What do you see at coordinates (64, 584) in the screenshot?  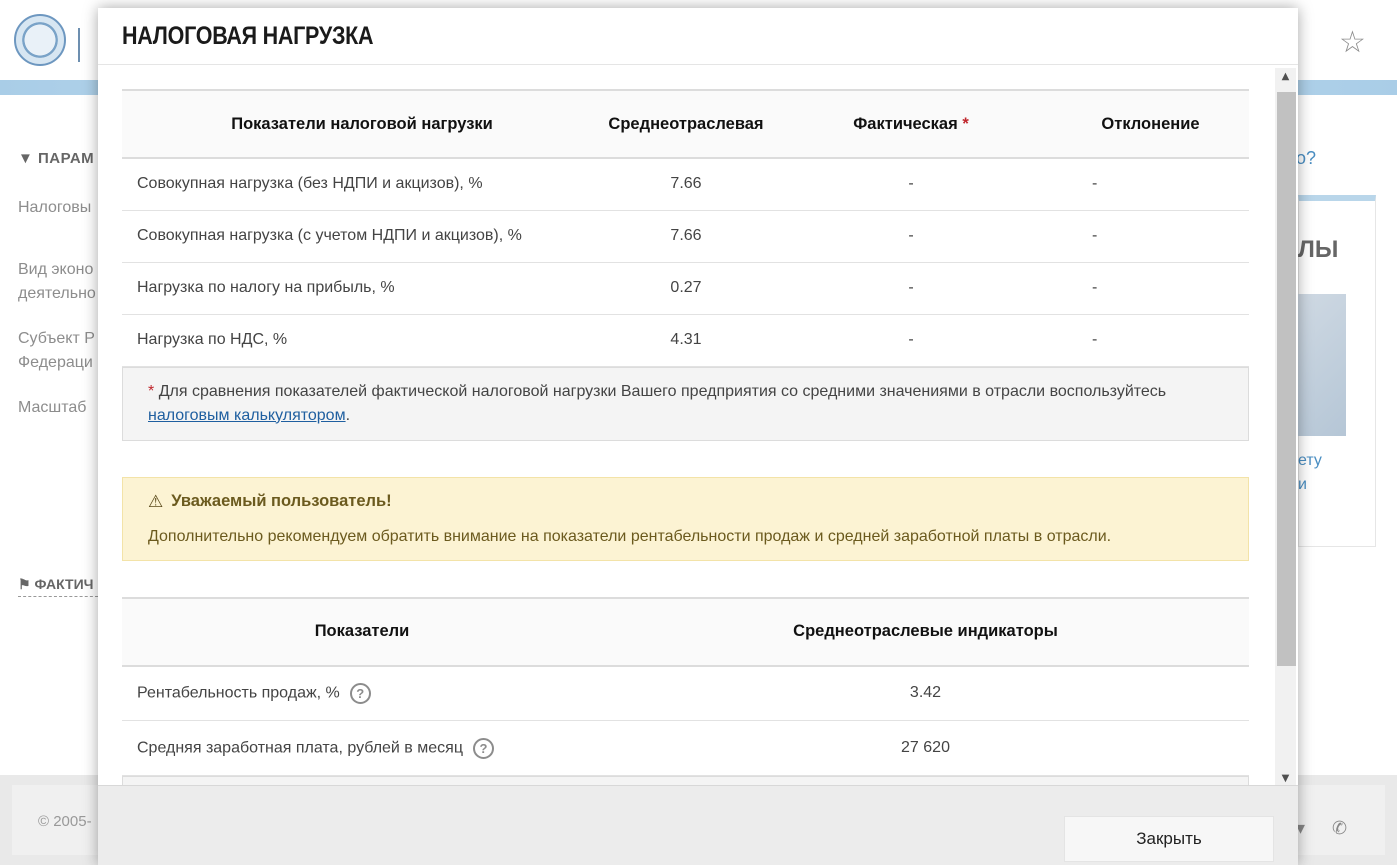 I see `fact-label: ФАКТИЧ` at bounding box center [64, 584].